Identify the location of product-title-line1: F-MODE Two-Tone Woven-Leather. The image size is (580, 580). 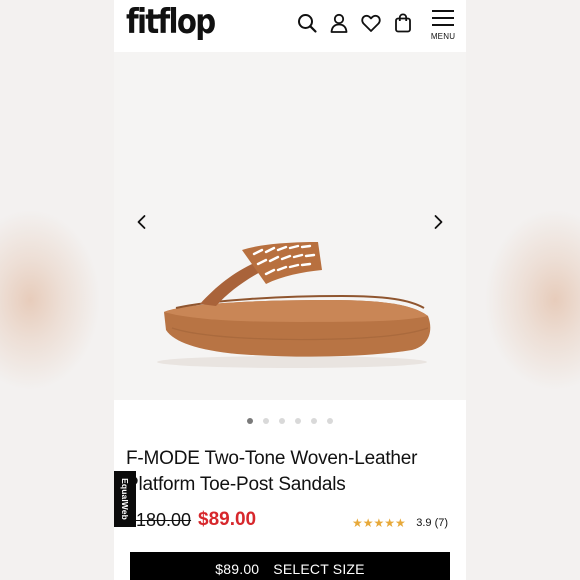
(272, 458).